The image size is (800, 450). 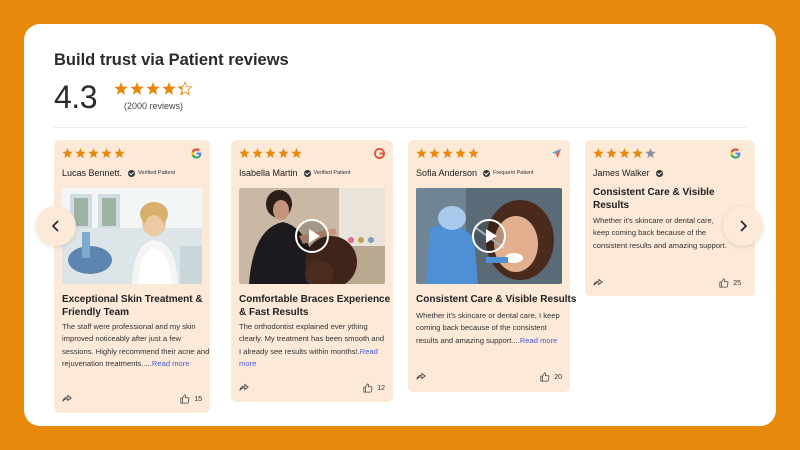 What do you see at coordinates (381, 388) in the screenshot?
I see `like-count: 12` at bounding box center [381, 388].